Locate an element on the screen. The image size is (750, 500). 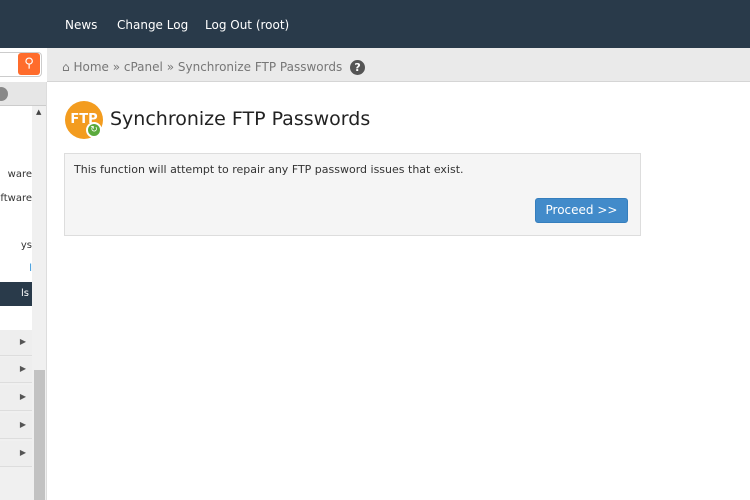
search-icon: ⚲ is located at coordinates (29, 63).